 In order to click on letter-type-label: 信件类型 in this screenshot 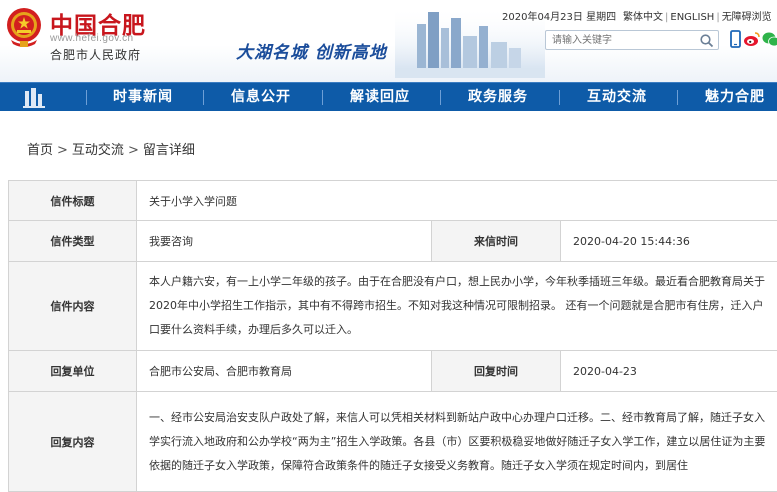, I will do `click(73, 241)`.